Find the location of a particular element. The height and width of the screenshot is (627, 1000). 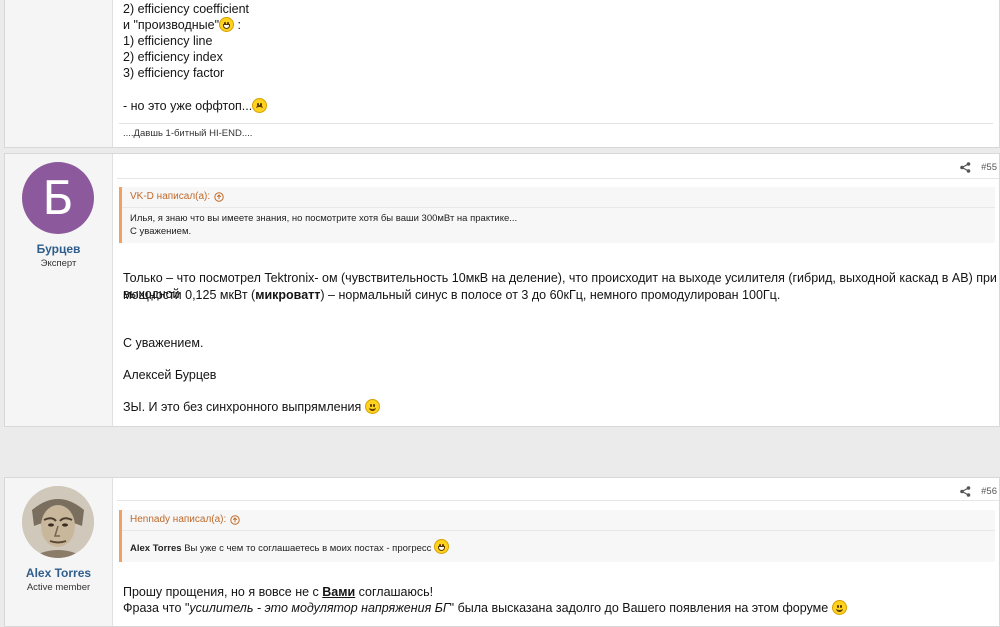

text-line: 2) efficiency index is located at coordinates (173, 57).